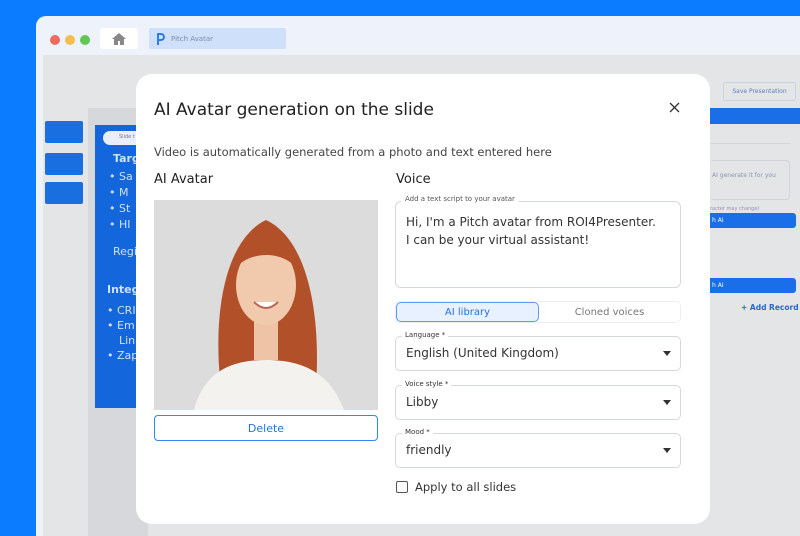 Image resolution: width=800 pixels, height=536 pixels. I want to click on maximize-window-dot, so click(85, 40).